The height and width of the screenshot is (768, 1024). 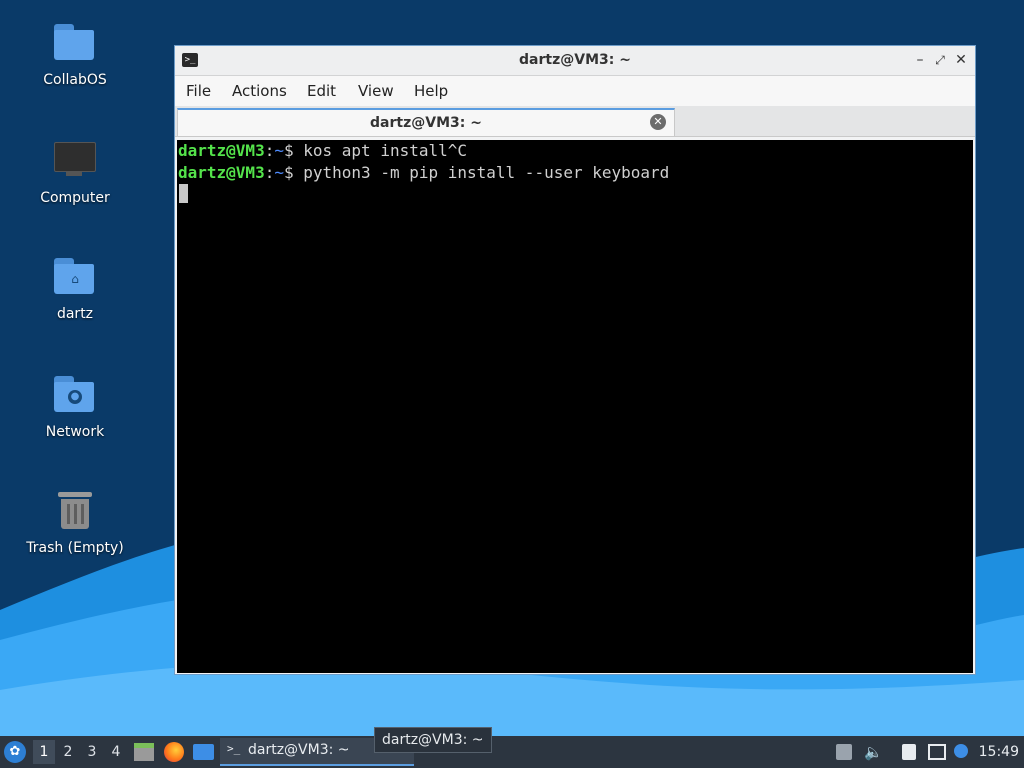 I want to click on desktop-icon-trash: Trash (Empty), so click(x=75, y=523).